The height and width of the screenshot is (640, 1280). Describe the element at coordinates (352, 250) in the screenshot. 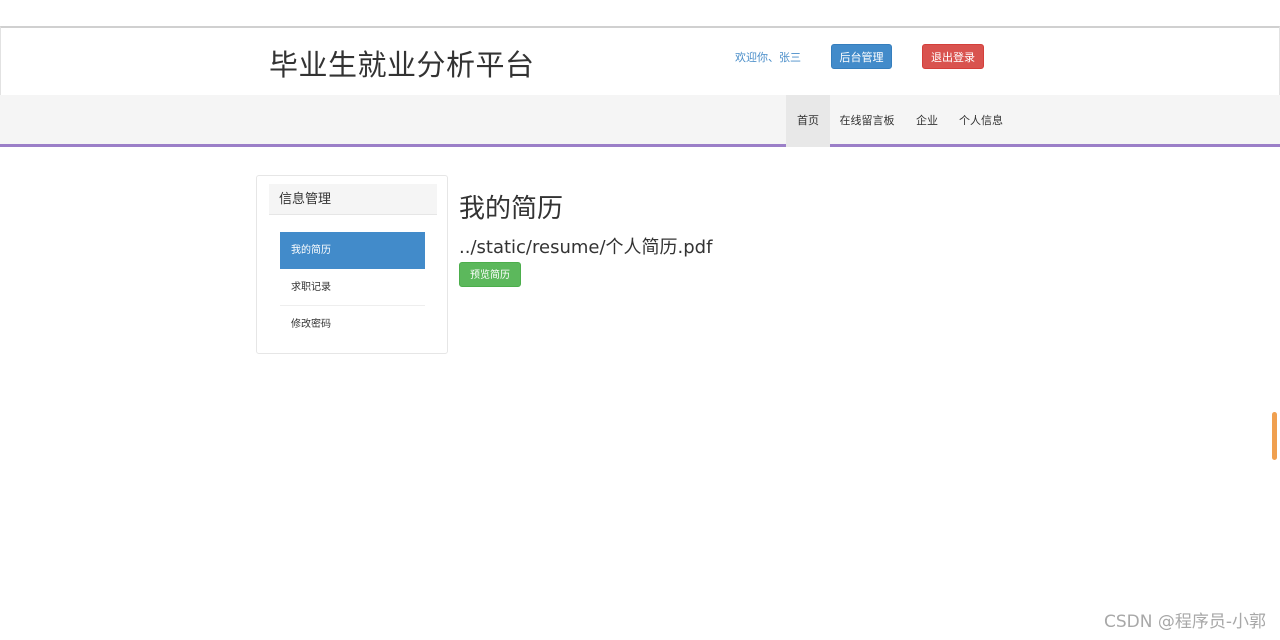

I see `sidebar-item-my-resume: 我的简历` at that location.